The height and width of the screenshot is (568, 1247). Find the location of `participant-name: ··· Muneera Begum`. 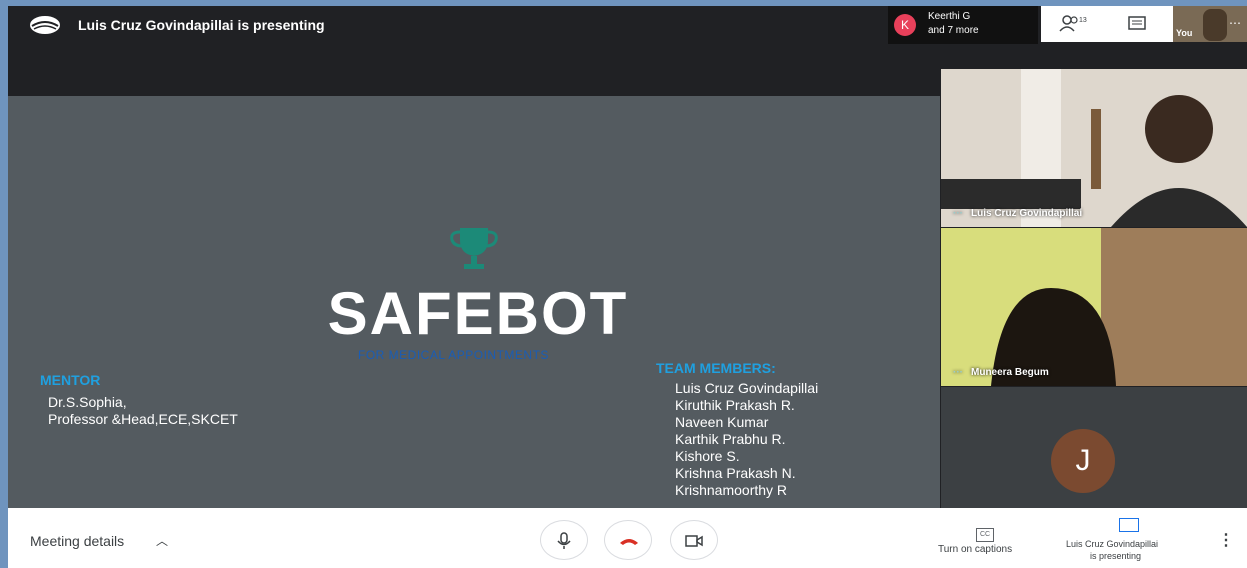

participant-name: ··· Muneera Begum is located at coordinates (1001, 372).